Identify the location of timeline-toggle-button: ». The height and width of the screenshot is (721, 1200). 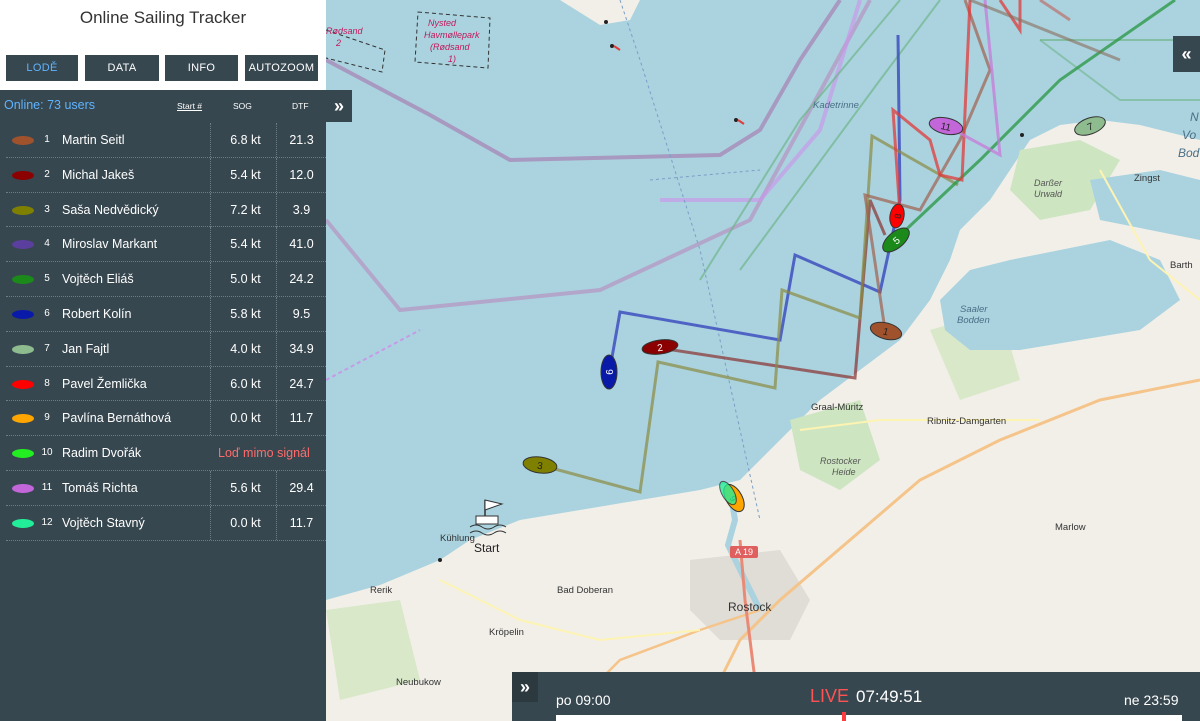
(525, 687).